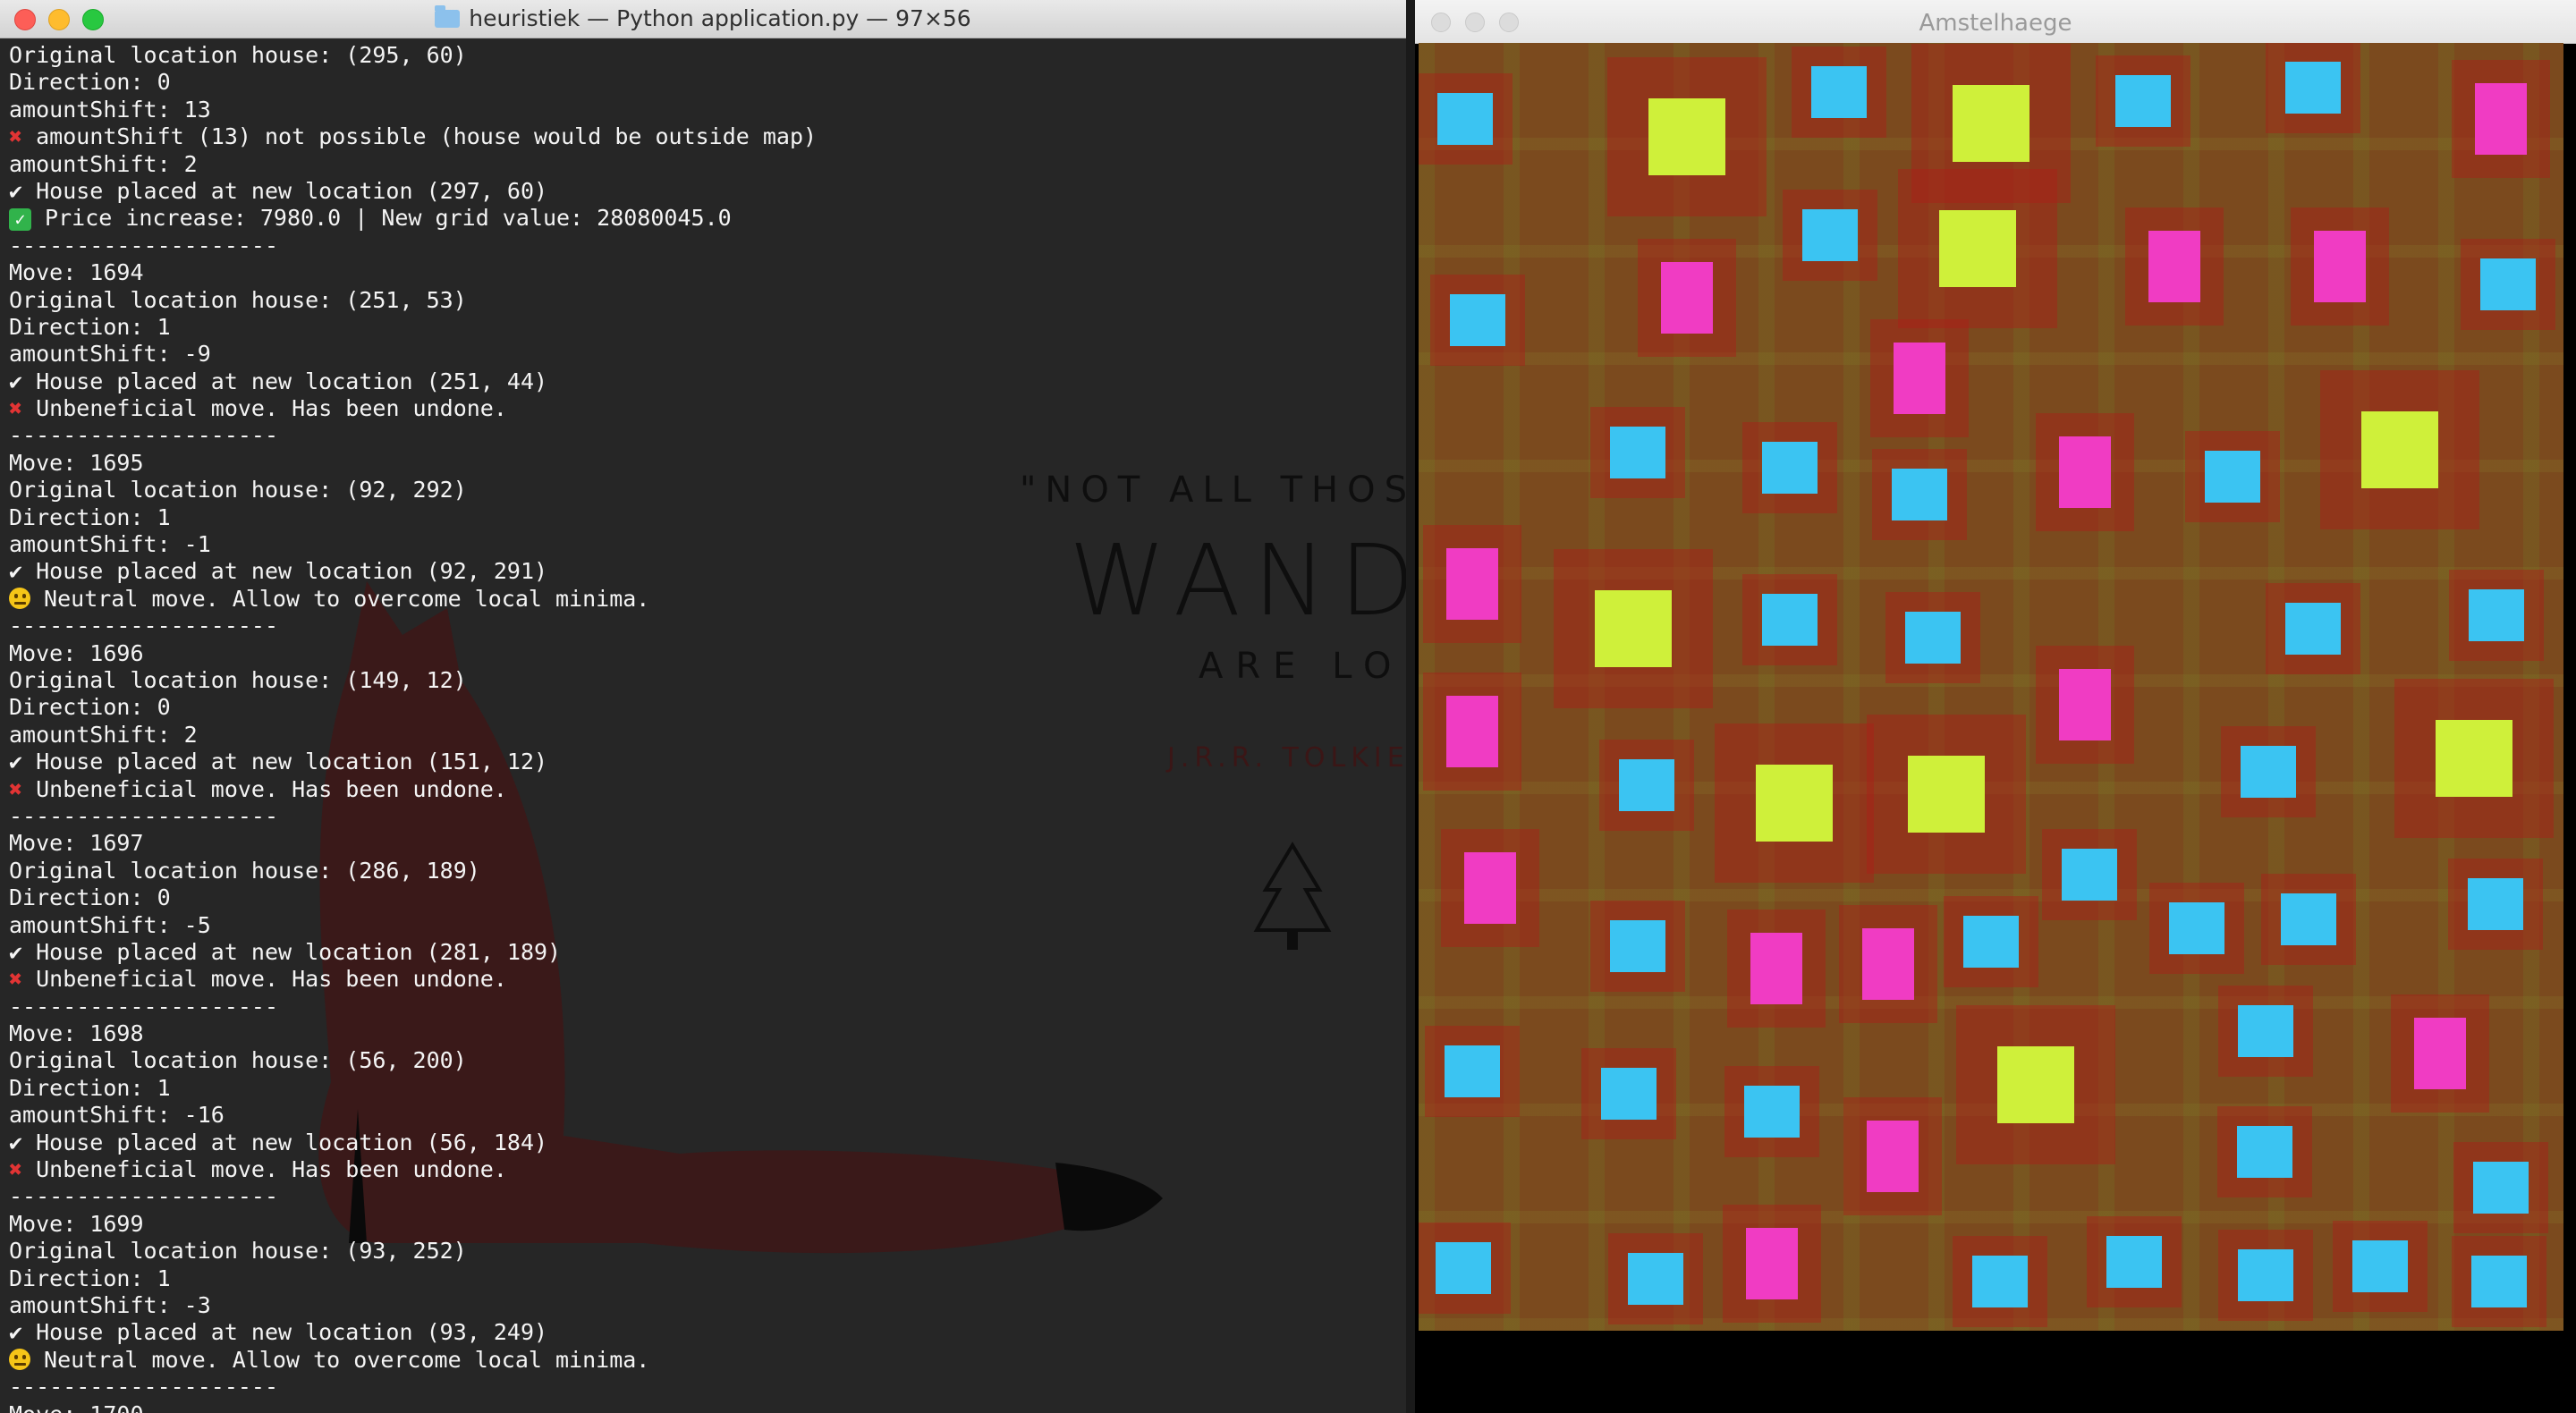 The image size is (2576, 1413). What do you see at coordinates (264, 1169) in the screenshot?
I see `terminal-line-text: Unbeneficial move. Has been undone.` at bounding box center [264, 1169].